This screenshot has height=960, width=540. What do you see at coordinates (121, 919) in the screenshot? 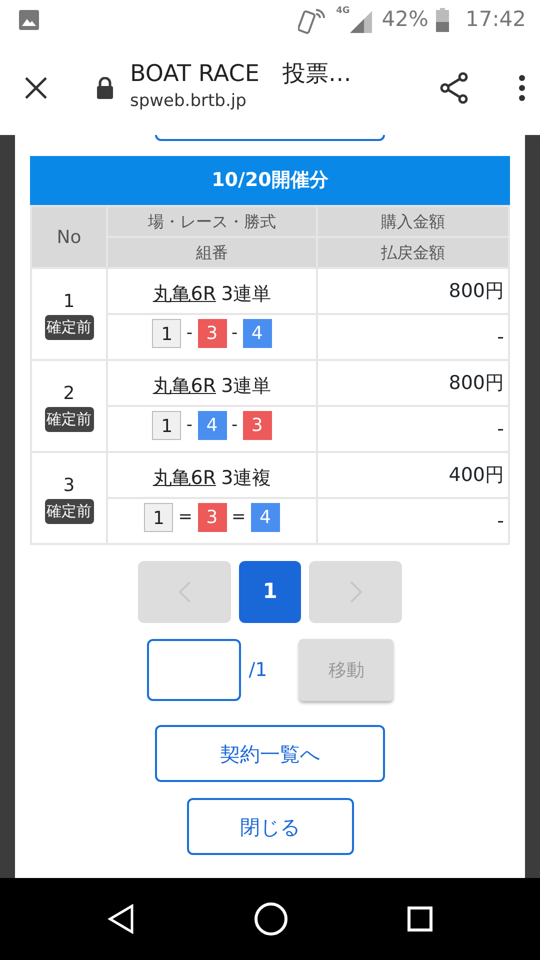
I see `back-icon` at bounding box center [121, 919].